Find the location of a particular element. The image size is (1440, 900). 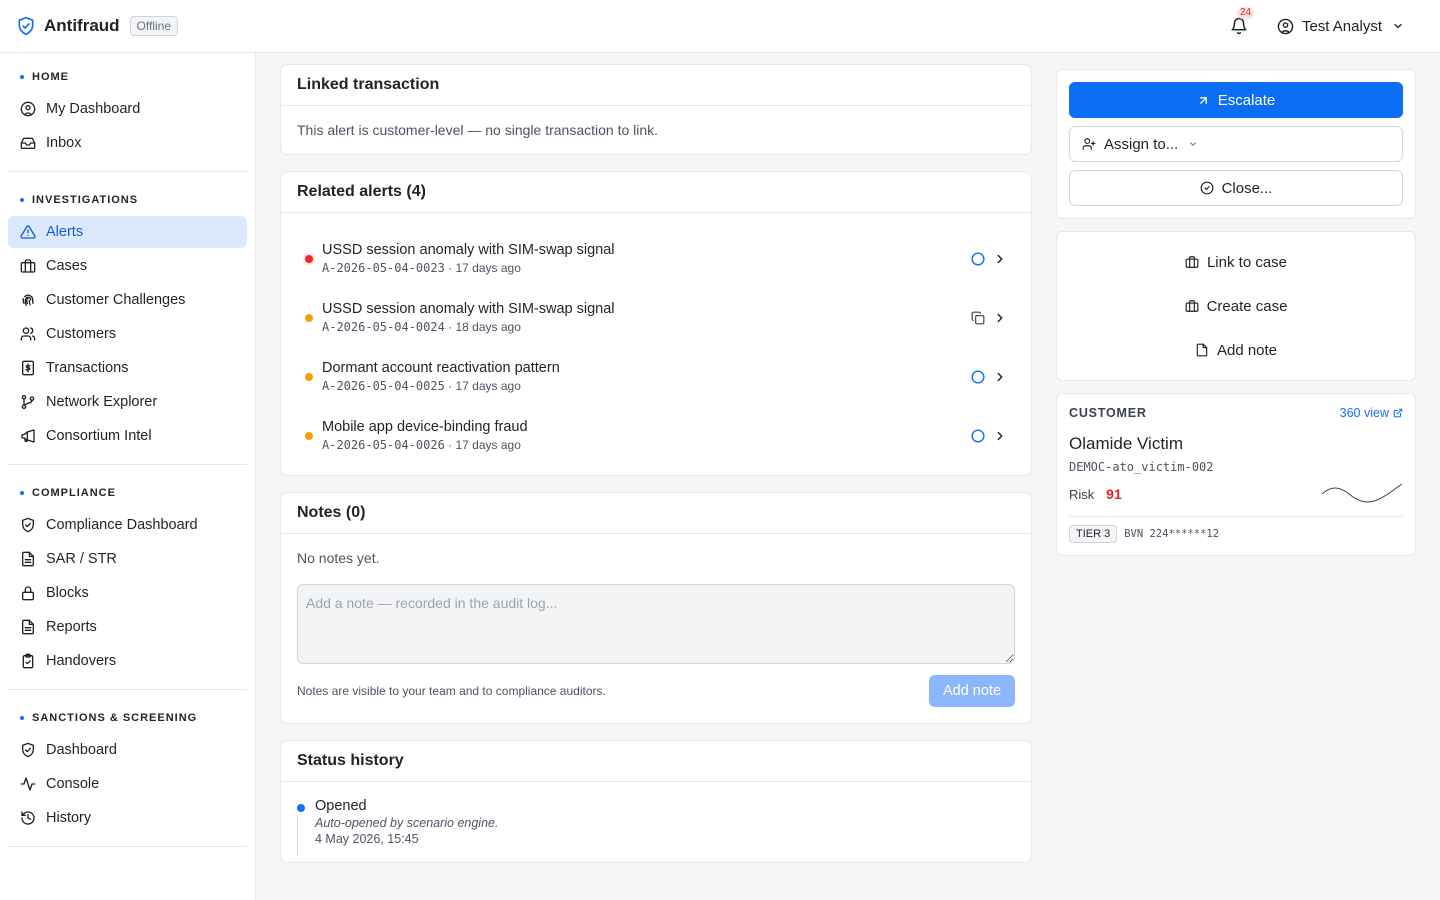

section-title: HOME is located at coordinates (50, 77).